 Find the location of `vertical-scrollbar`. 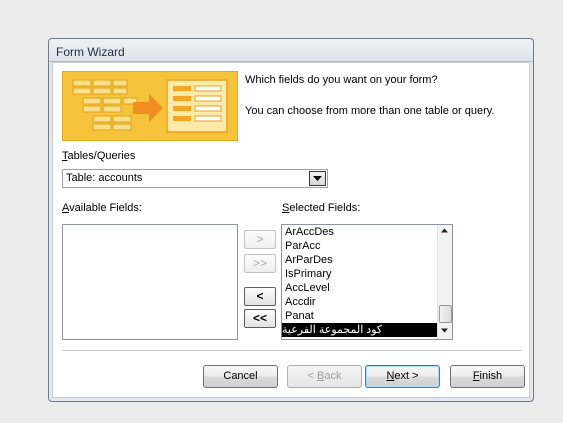

vertical-scrollbar is located at coordinates (444, 282).